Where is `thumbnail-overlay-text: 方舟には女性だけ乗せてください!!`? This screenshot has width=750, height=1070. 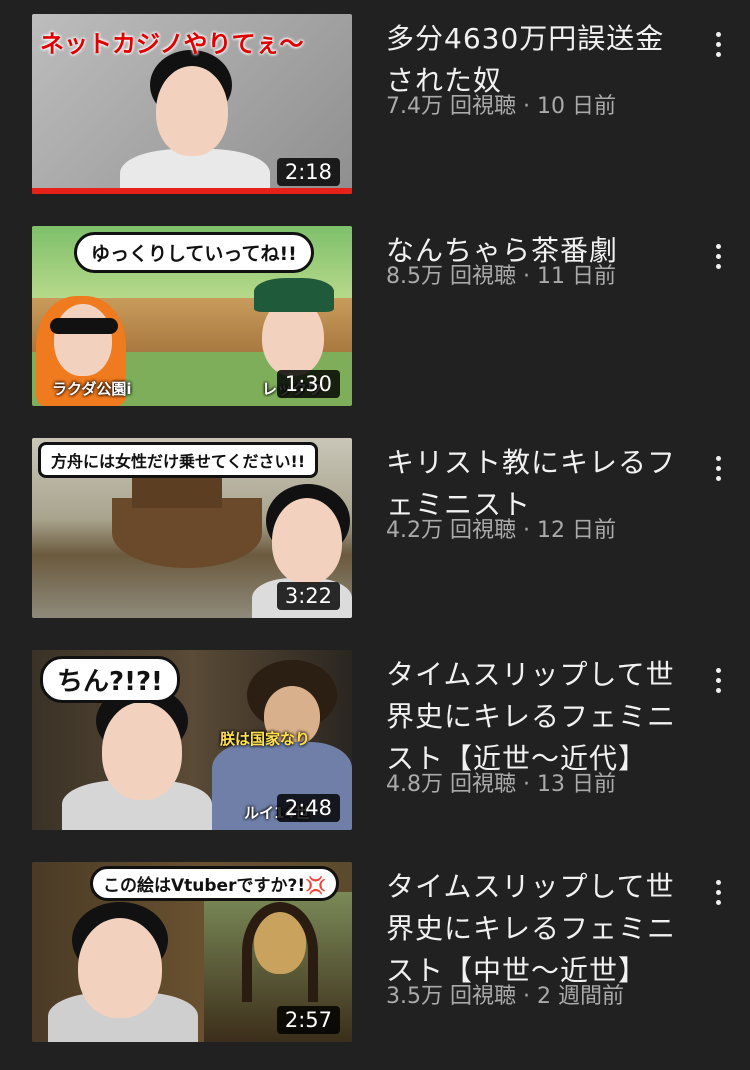 thumbnail-overlay-text: 方舟には女性だけ乗せてください!! is located at coordinates (178, 460).